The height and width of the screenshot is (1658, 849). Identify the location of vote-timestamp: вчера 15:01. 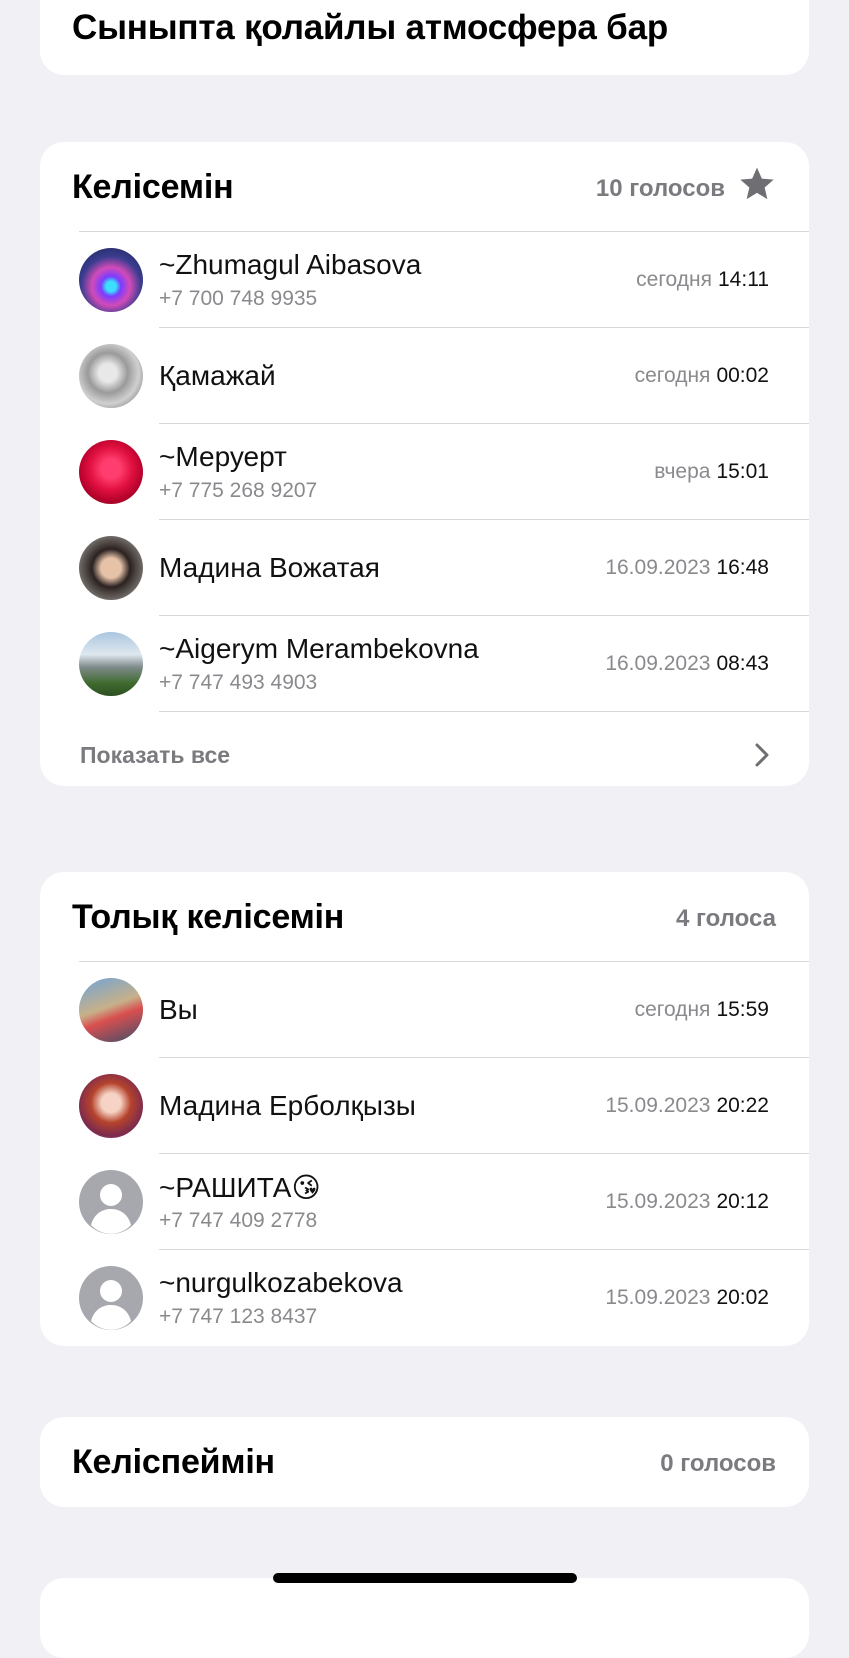
(711, 471).